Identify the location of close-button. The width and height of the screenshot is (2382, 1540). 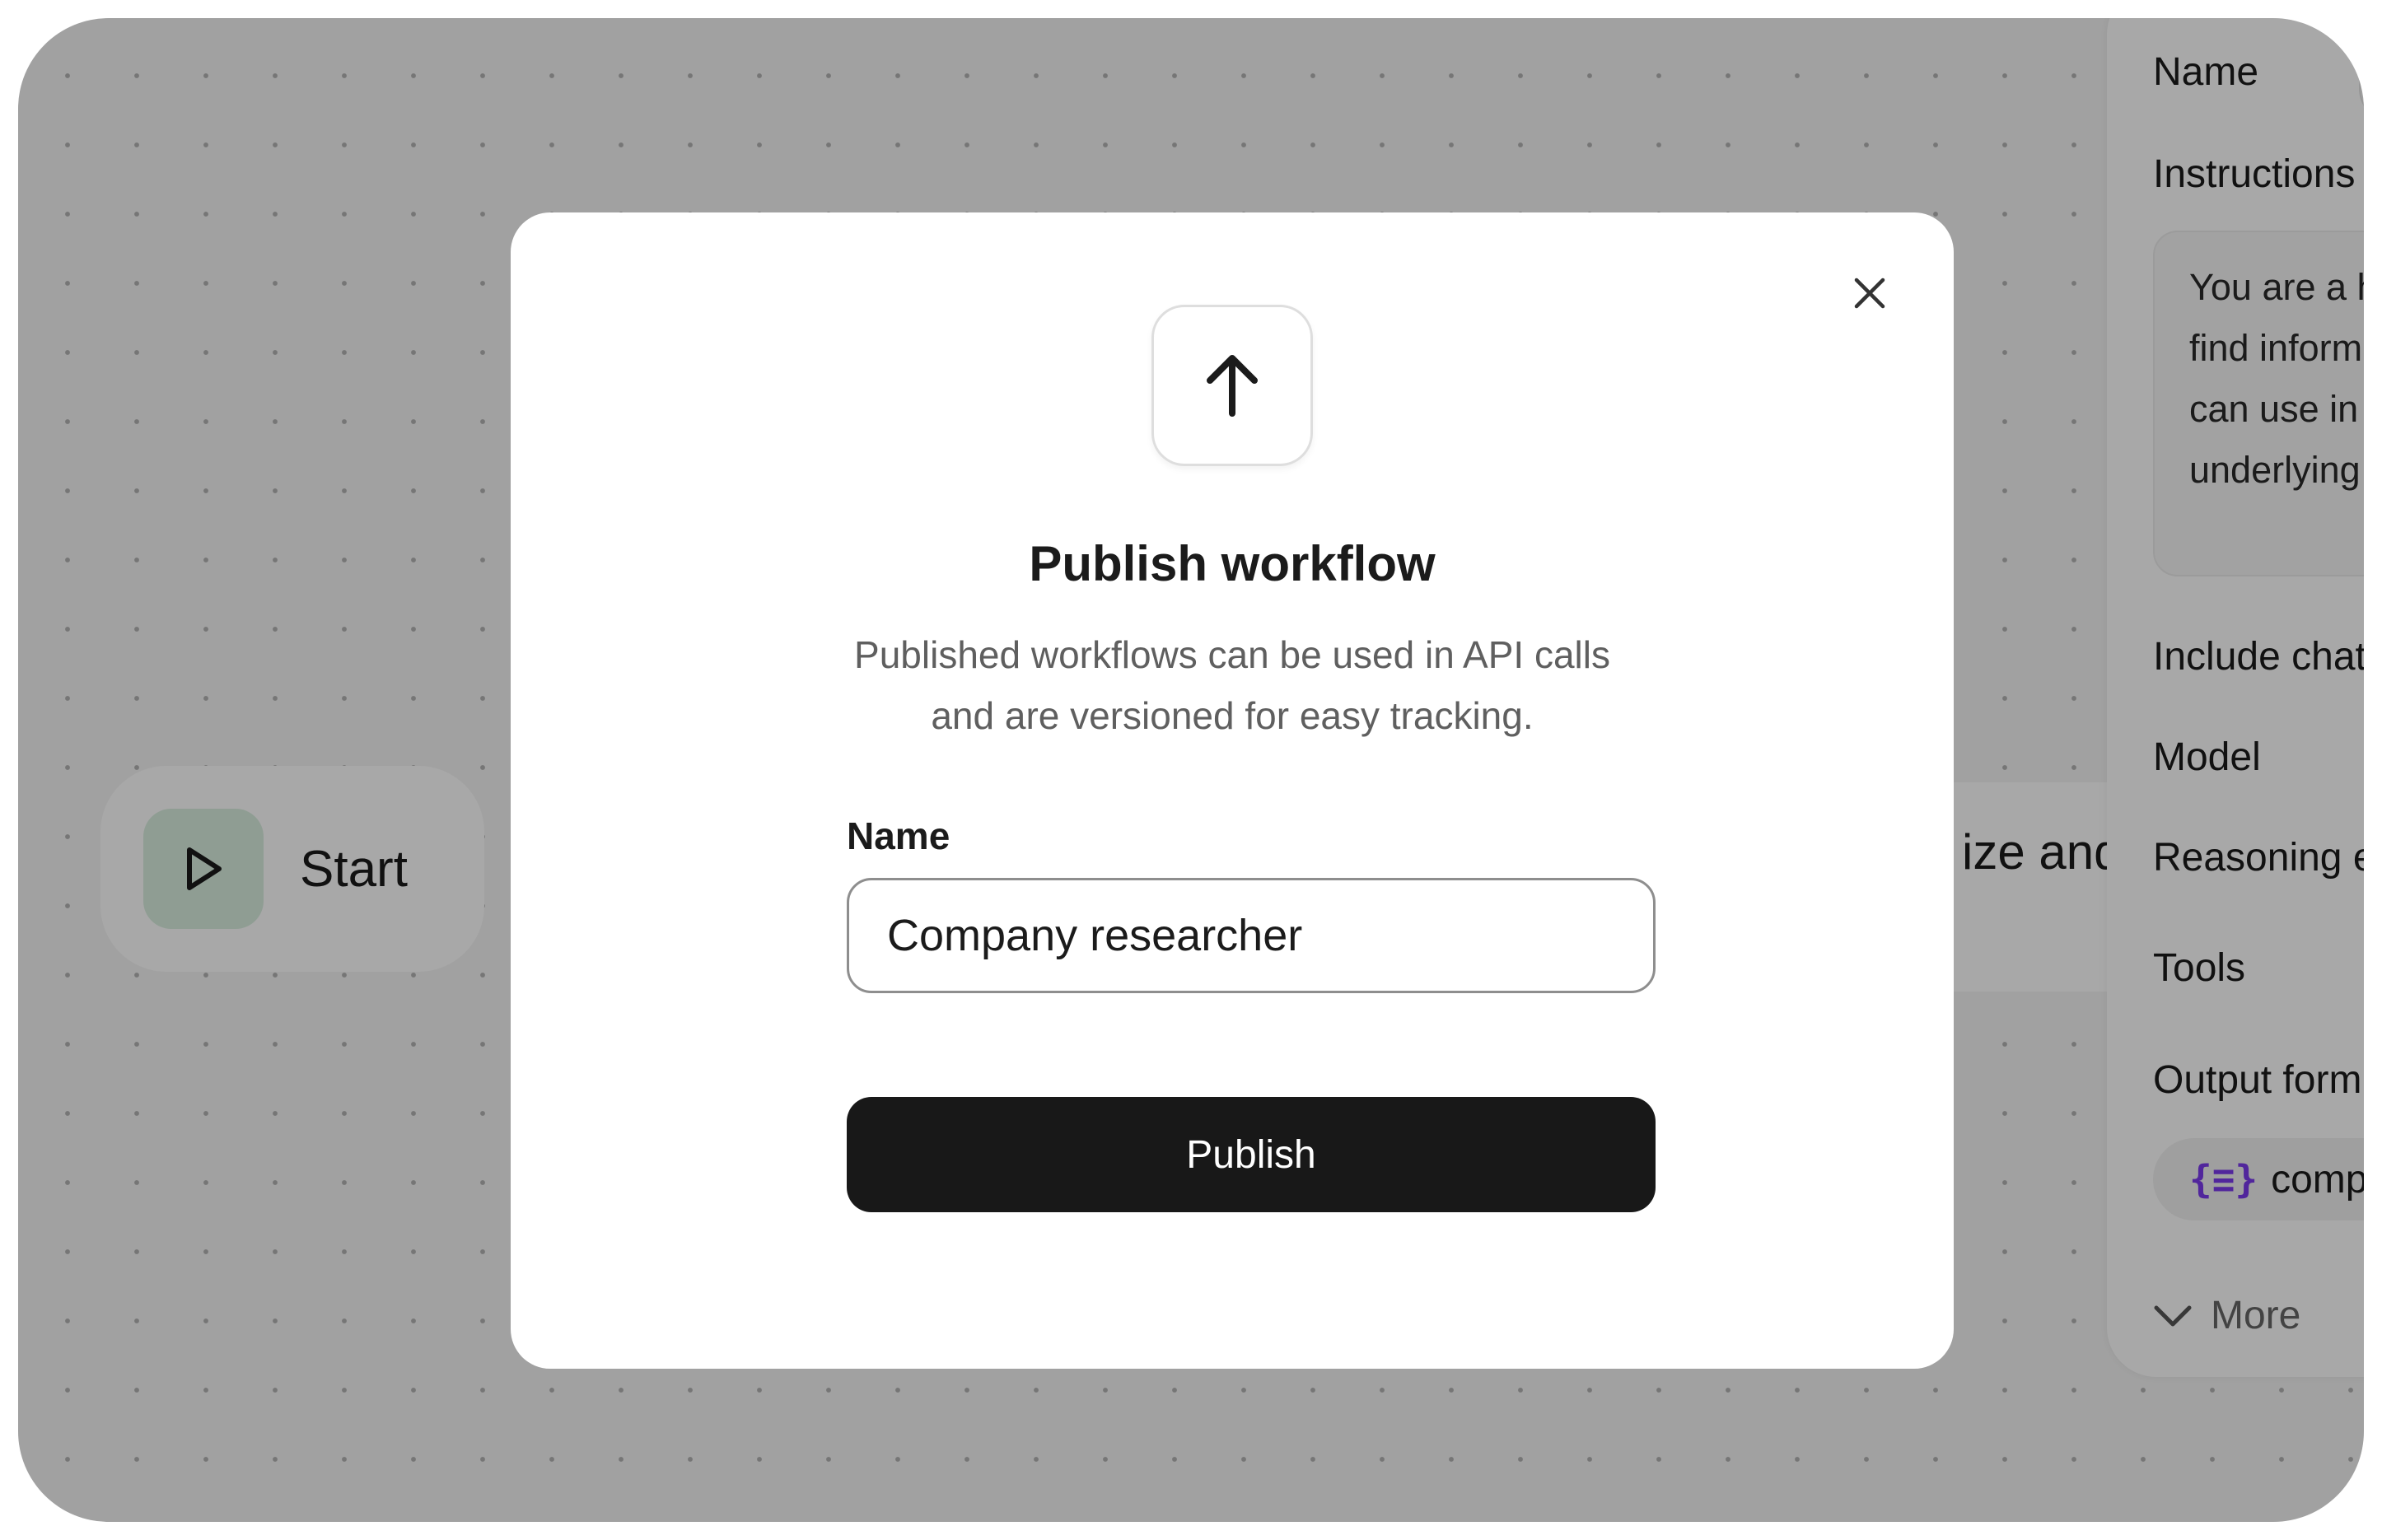
(1869, 293).